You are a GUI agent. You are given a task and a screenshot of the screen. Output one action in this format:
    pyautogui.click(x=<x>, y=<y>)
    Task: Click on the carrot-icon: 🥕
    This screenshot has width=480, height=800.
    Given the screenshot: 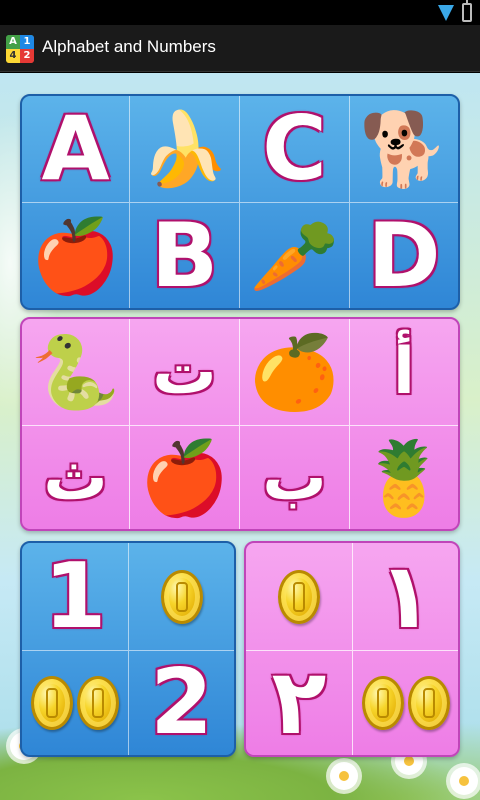 What is the action you would take?
    pyautogui.click(x=294, y=255)
    